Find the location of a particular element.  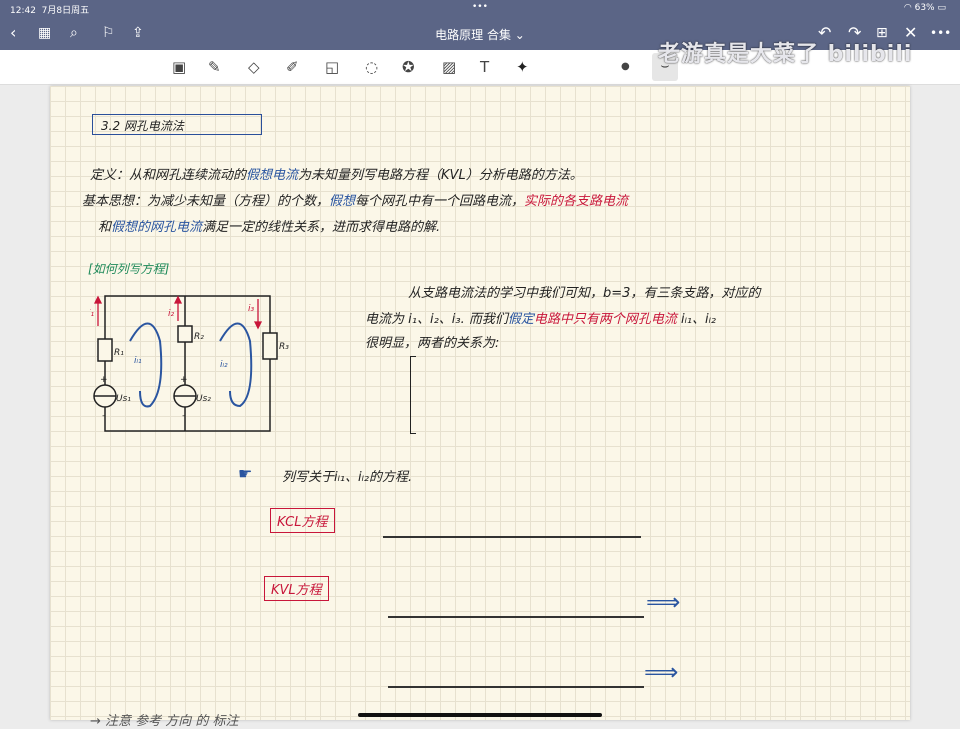

label-i3: i₃ is located at coordinates (251, 309).